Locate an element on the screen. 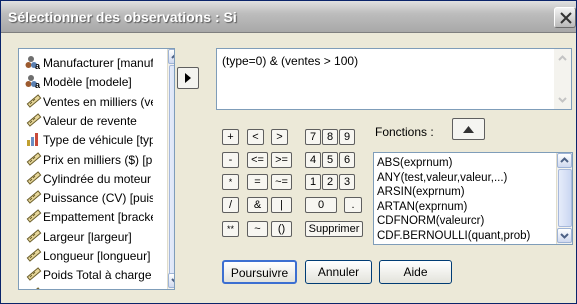 The height and width of the screenshot is (304, 577). variable-label: Type de véhicule [type] is located at coordinates (98, 140).